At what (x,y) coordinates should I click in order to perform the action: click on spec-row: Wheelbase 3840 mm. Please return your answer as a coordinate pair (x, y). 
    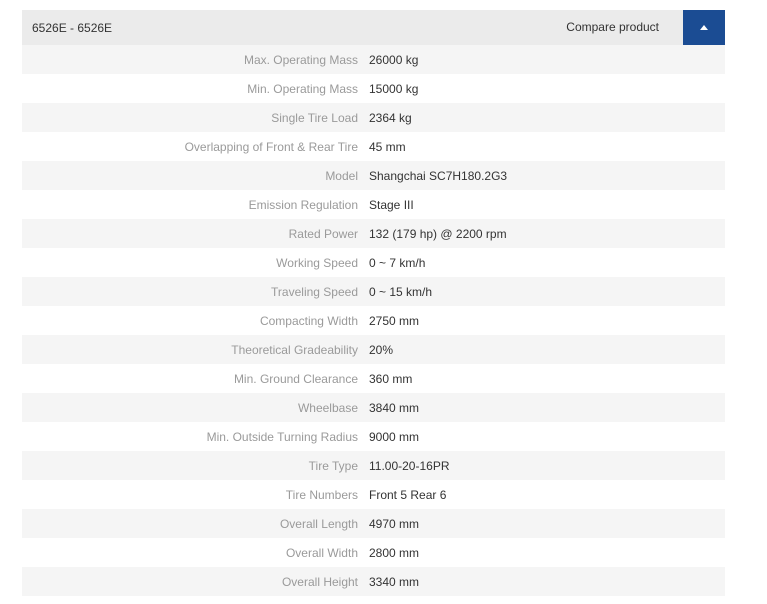
    Looking at the image, I should click on (373, 407).